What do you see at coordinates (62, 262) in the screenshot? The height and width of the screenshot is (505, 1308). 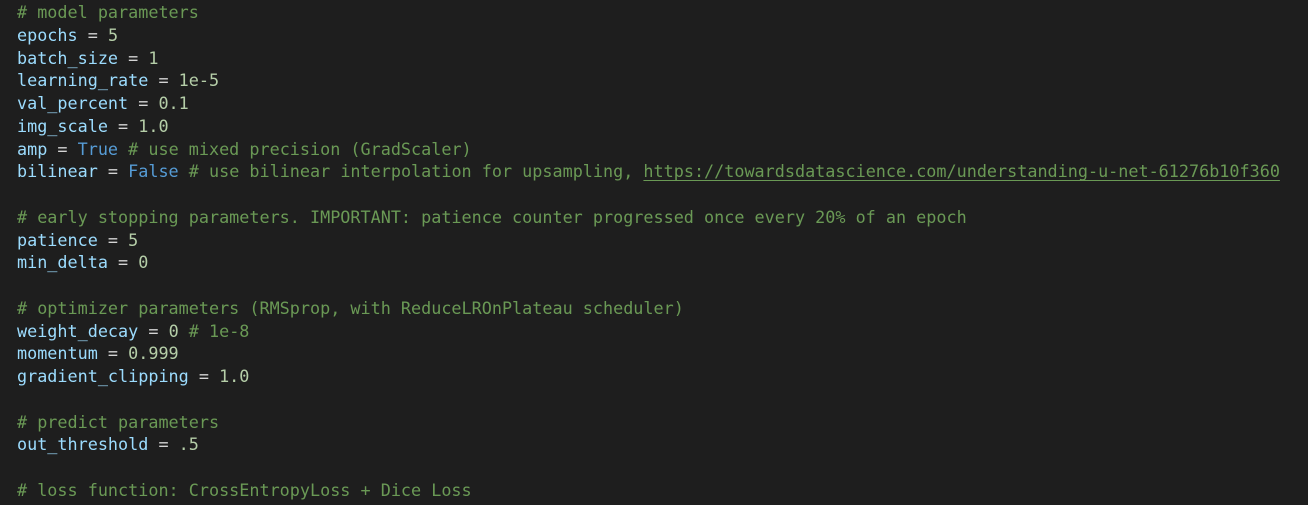 I see `code-variable: min_delta` at bounding box center [62, 262].